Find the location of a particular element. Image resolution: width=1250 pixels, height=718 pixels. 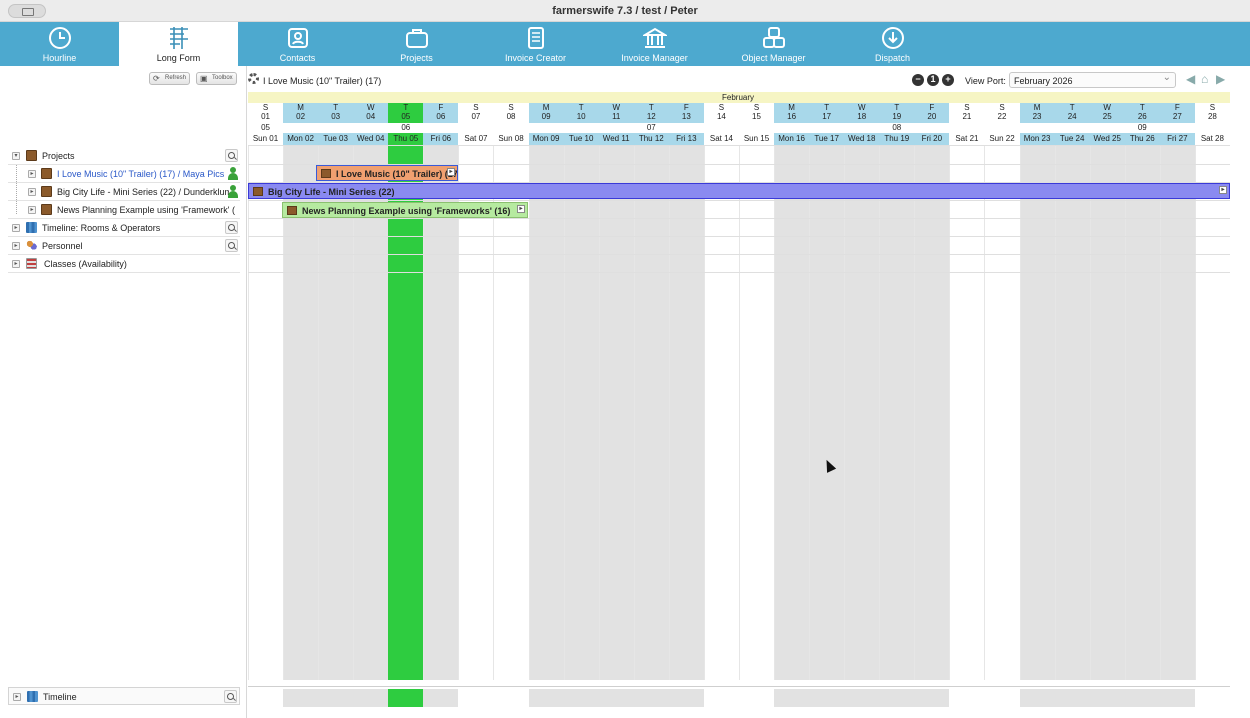

day-header: S 15 is located at coordinates (756, 113).